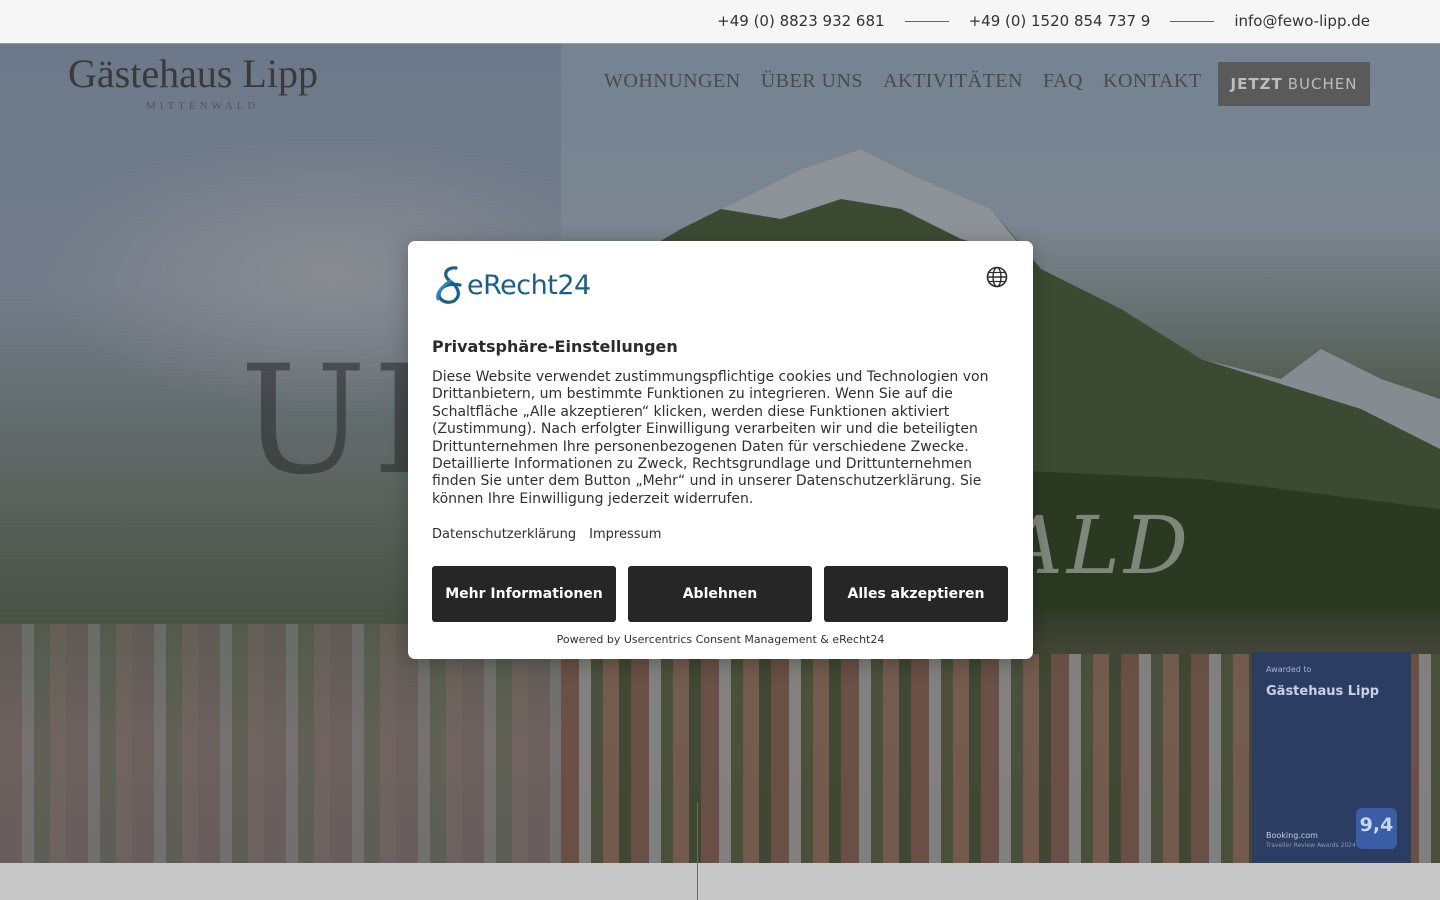 This screenshot has height=900, width=1440. Describe the element at coordinates (720, 851) in the screenshot. I see `bottom-section` at that location.